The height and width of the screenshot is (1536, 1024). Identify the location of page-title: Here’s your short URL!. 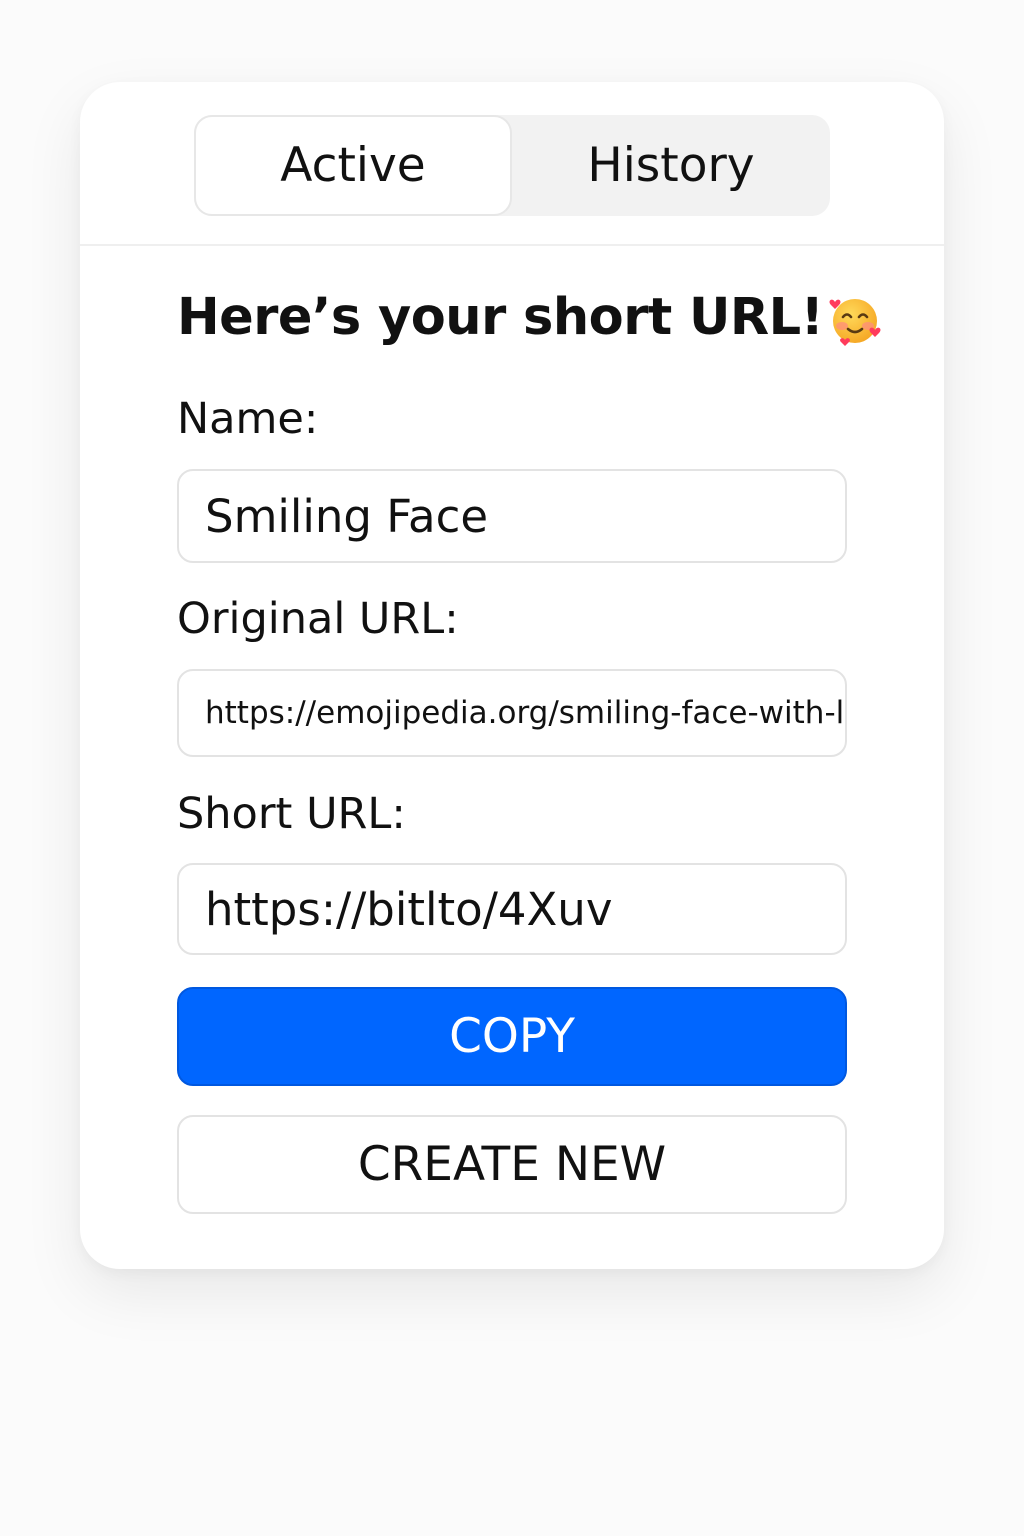
(530, 317).